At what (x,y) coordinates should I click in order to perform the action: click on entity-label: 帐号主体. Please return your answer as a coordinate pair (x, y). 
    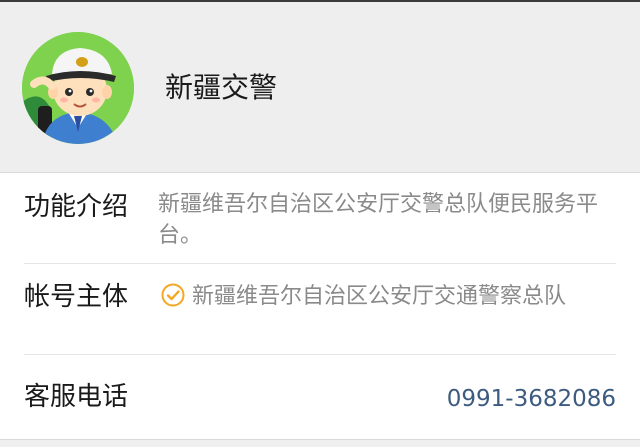
    Looking at the image, I should click on (76, 297).